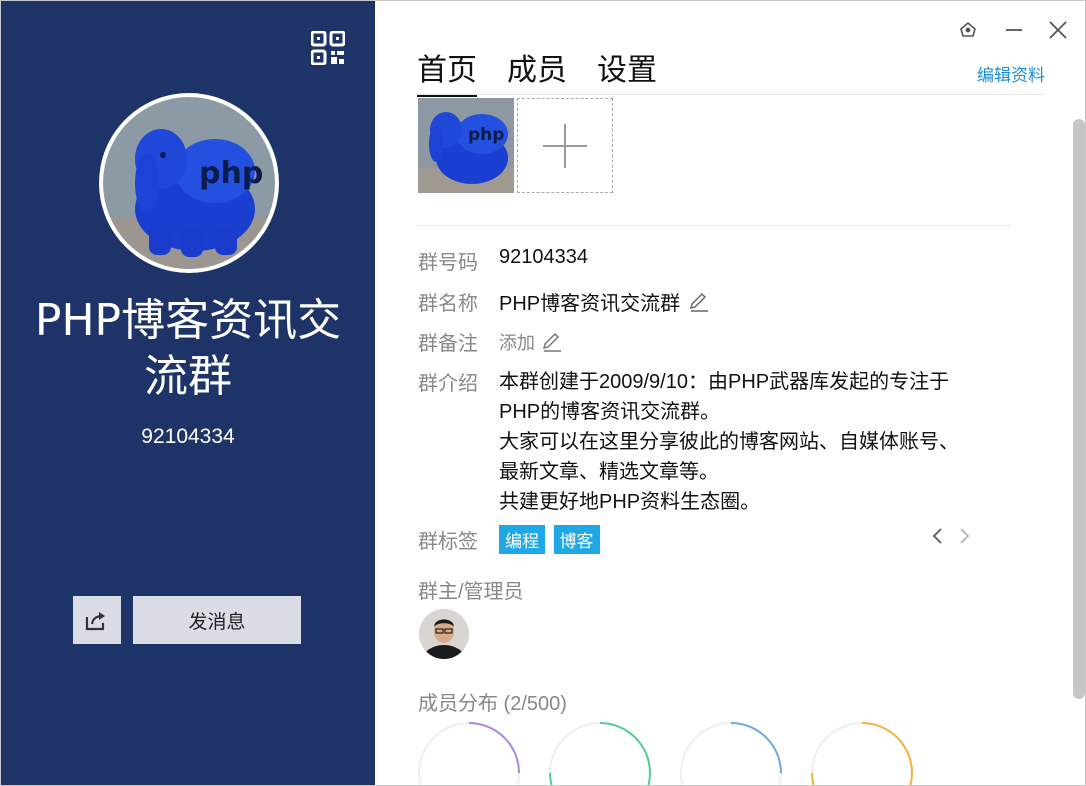 The height and width of the screenshot is (786, 1086). I want to click on share-icon, so click(95, 621).